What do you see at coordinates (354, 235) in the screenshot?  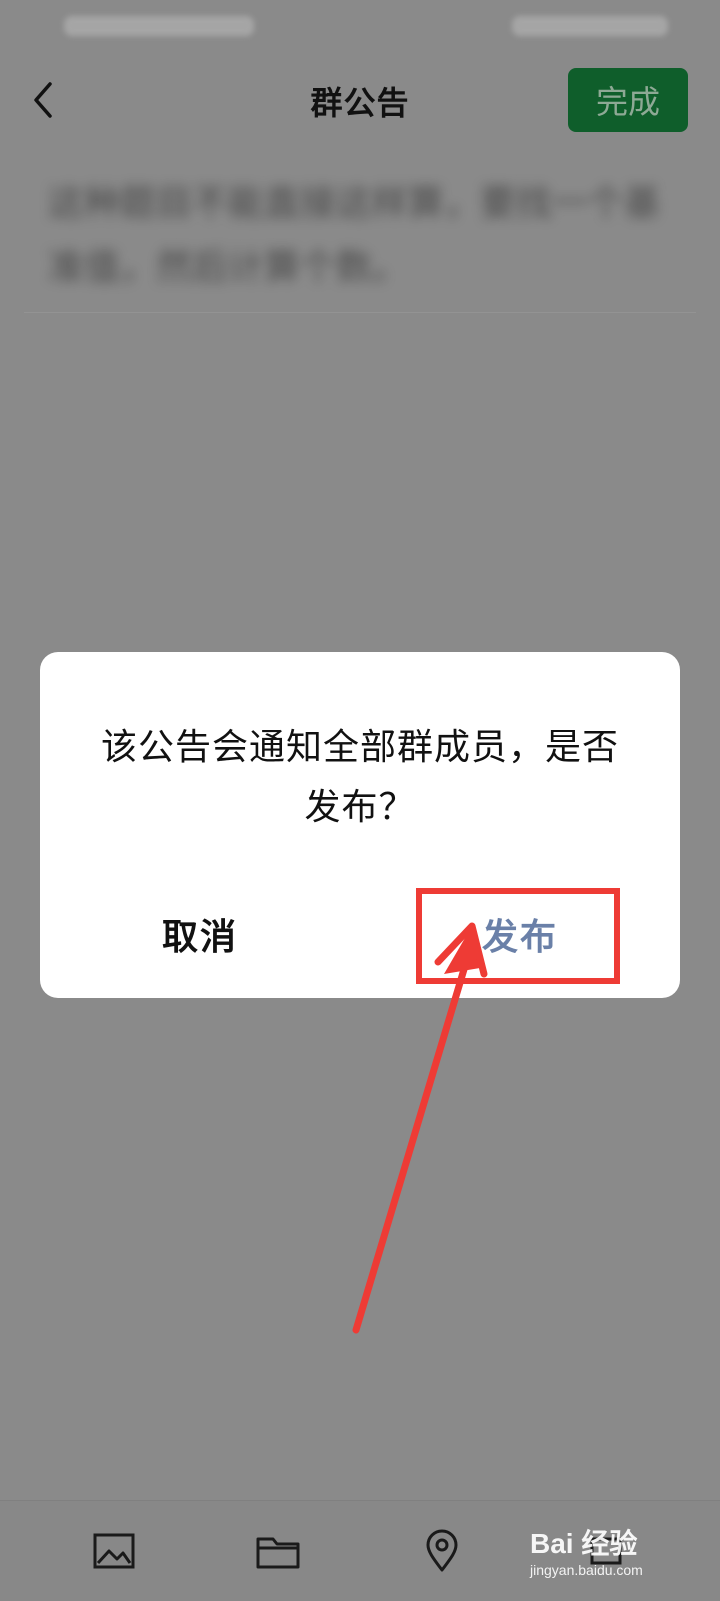 I see `announcement-text: 这种题目不能直接这样算，要找一个基准值，然后计算个数。` at bounding box center [354, 235].